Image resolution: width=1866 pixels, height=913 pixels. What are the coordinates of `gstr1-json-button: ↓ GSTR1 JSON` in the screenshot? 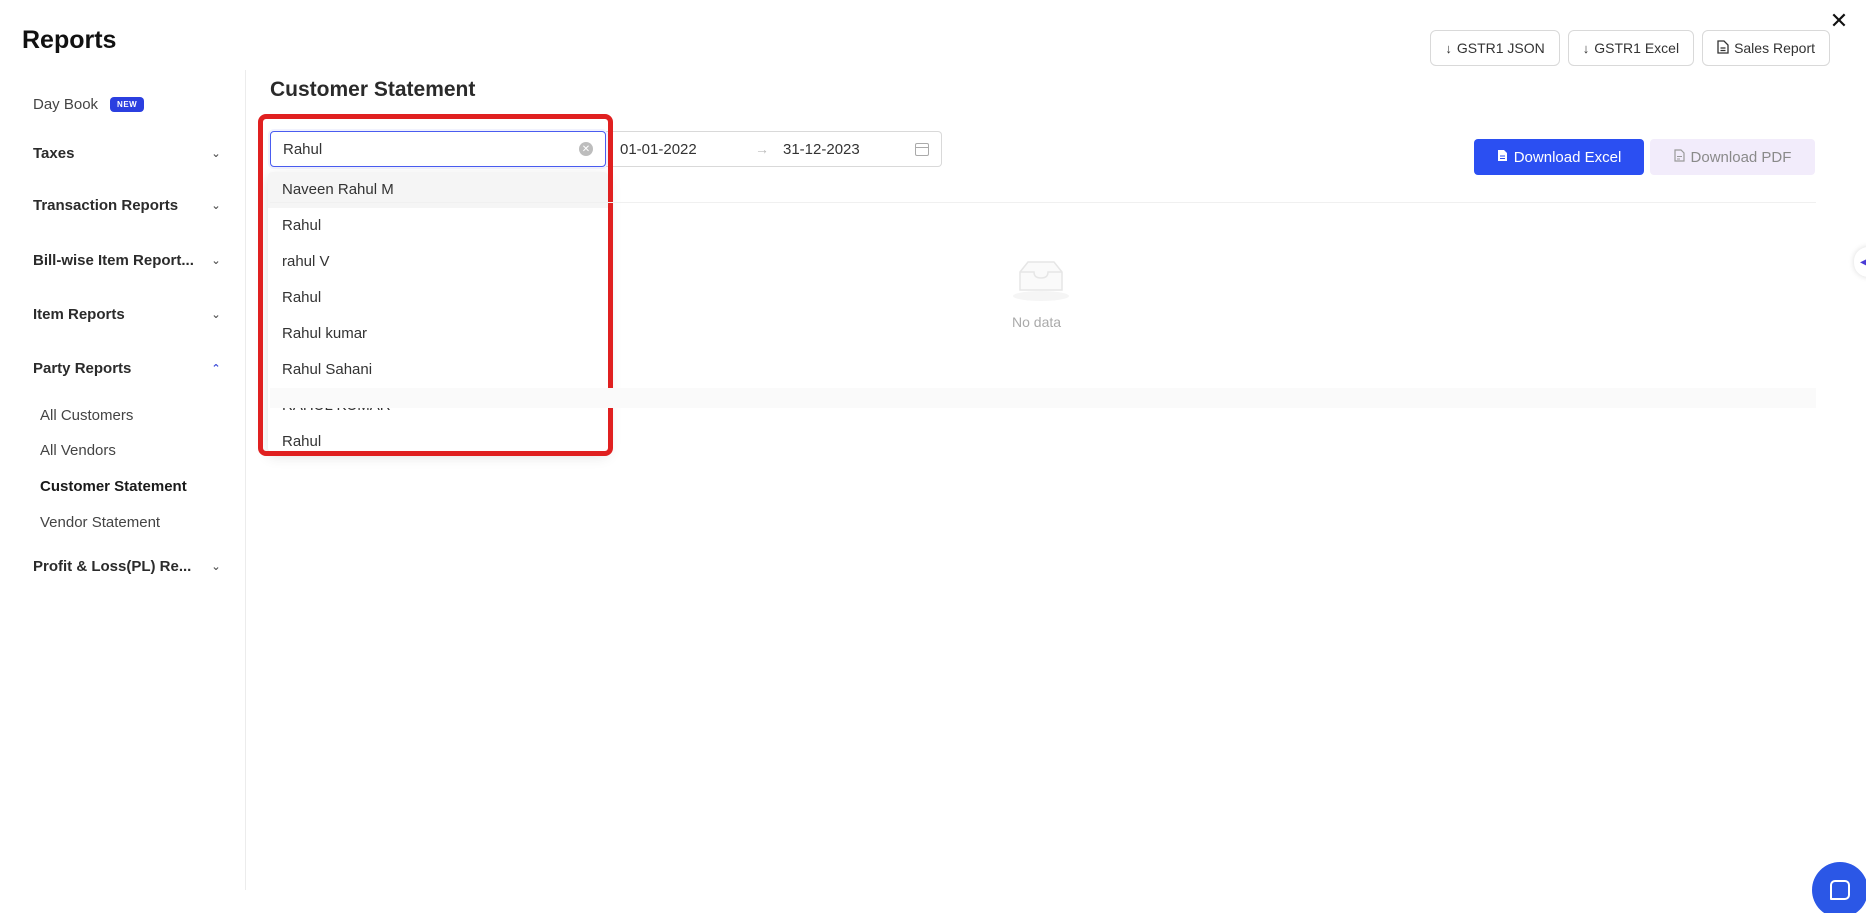 It's located at (1495, 48).